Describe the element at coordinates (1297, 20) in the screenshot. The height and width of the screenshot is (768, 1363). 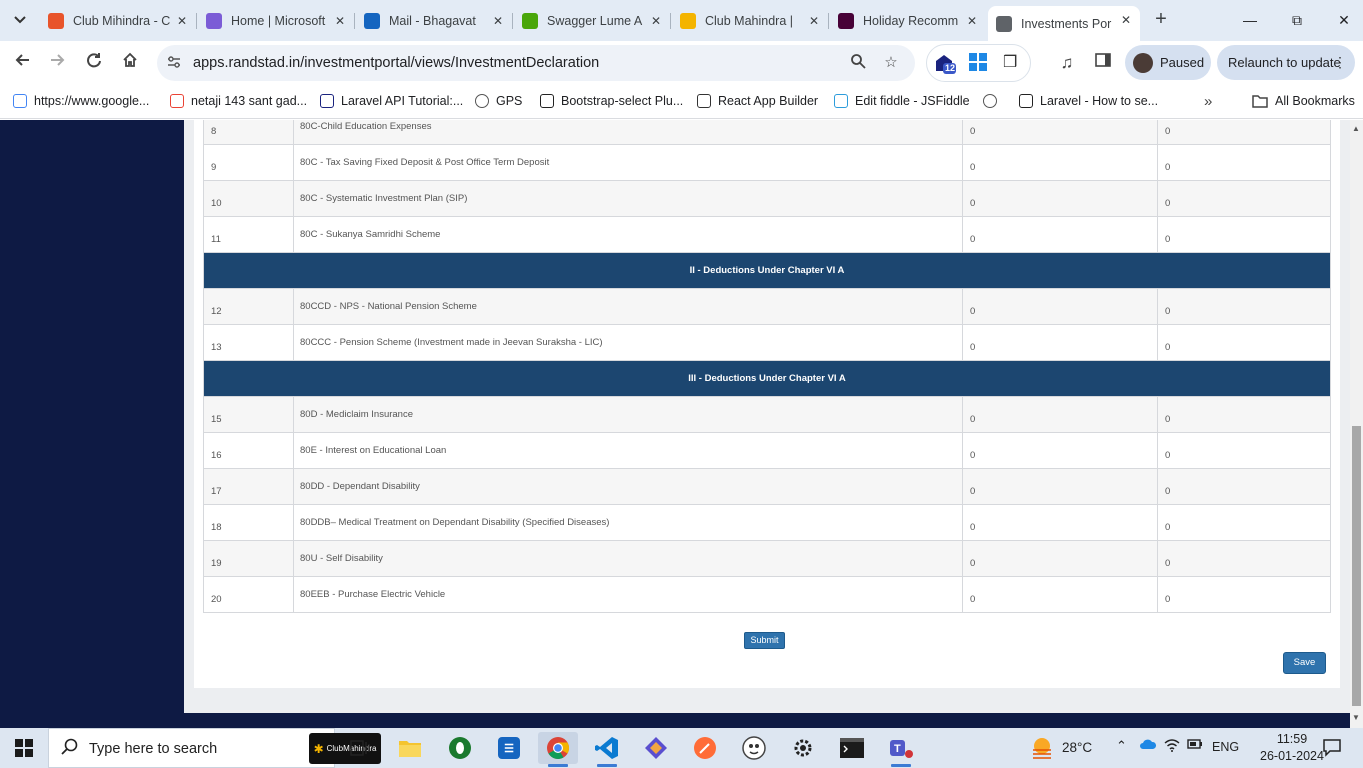
I see `restore-button: ⧉` at that location.